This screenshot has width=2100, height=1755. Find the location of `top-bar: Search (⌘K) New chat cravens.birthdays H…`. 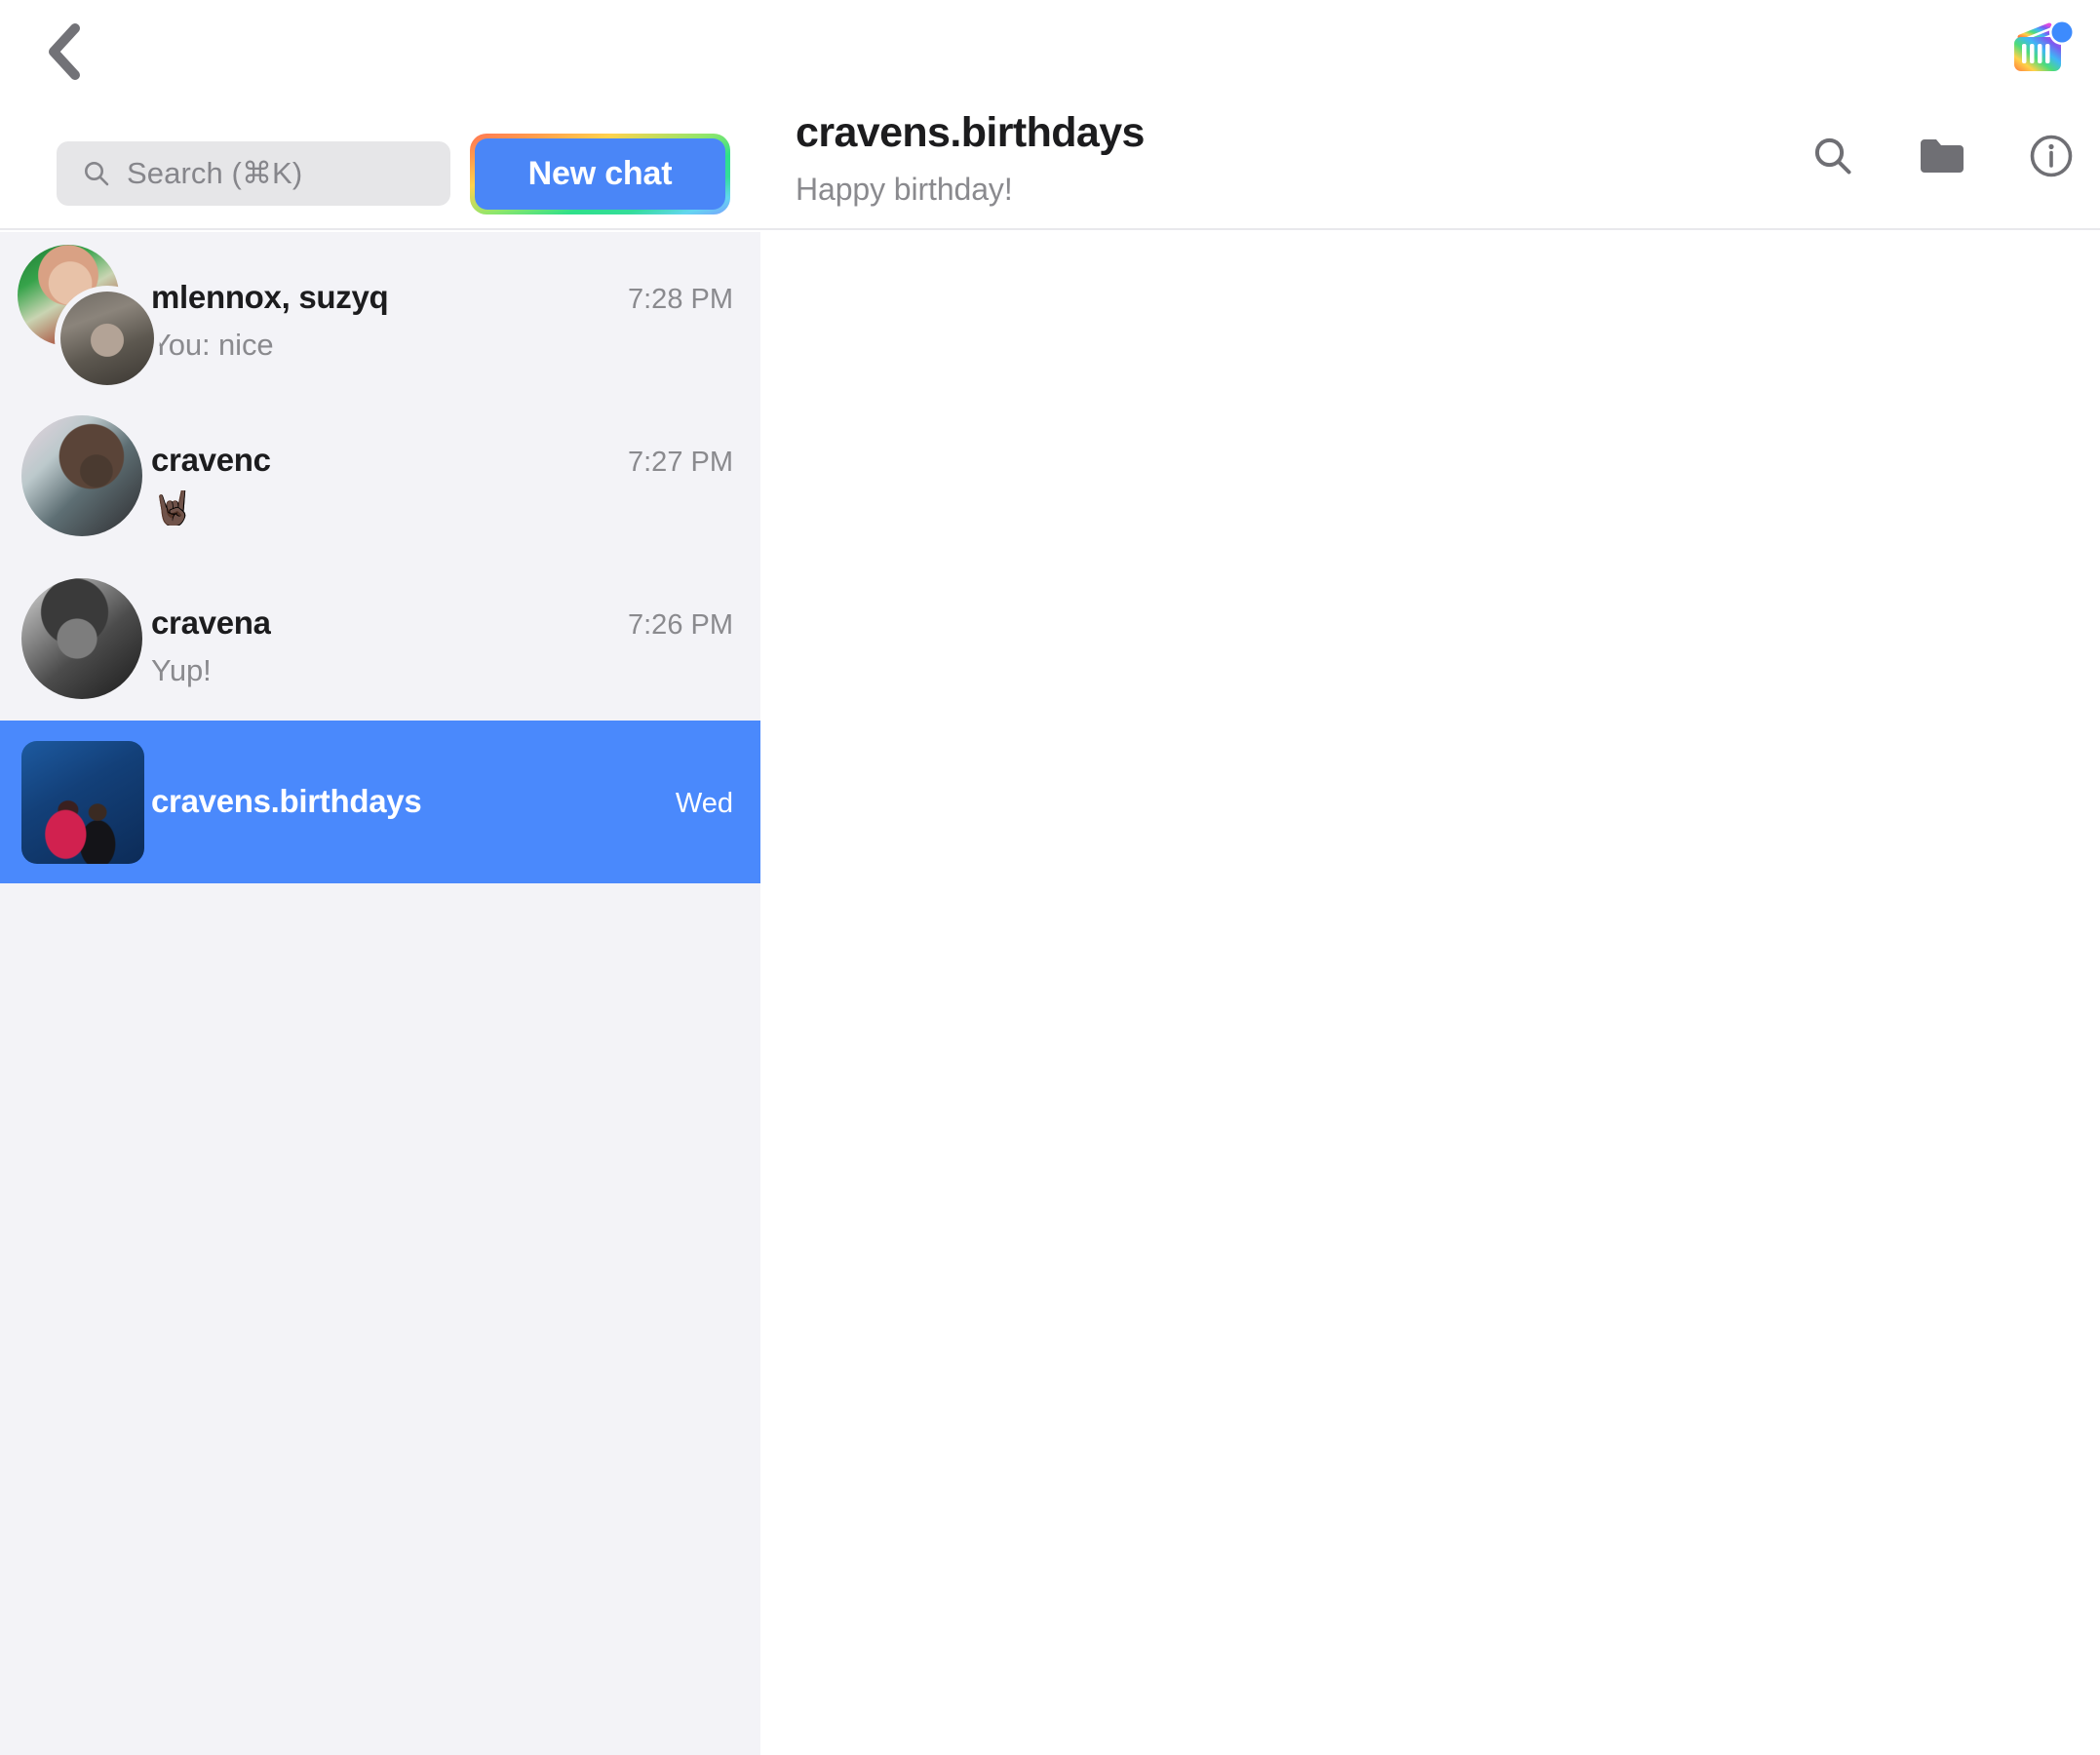

top-bar: Search (⌘K) New chat cravens.birthdays H… is located at coordinates (1050, 115).